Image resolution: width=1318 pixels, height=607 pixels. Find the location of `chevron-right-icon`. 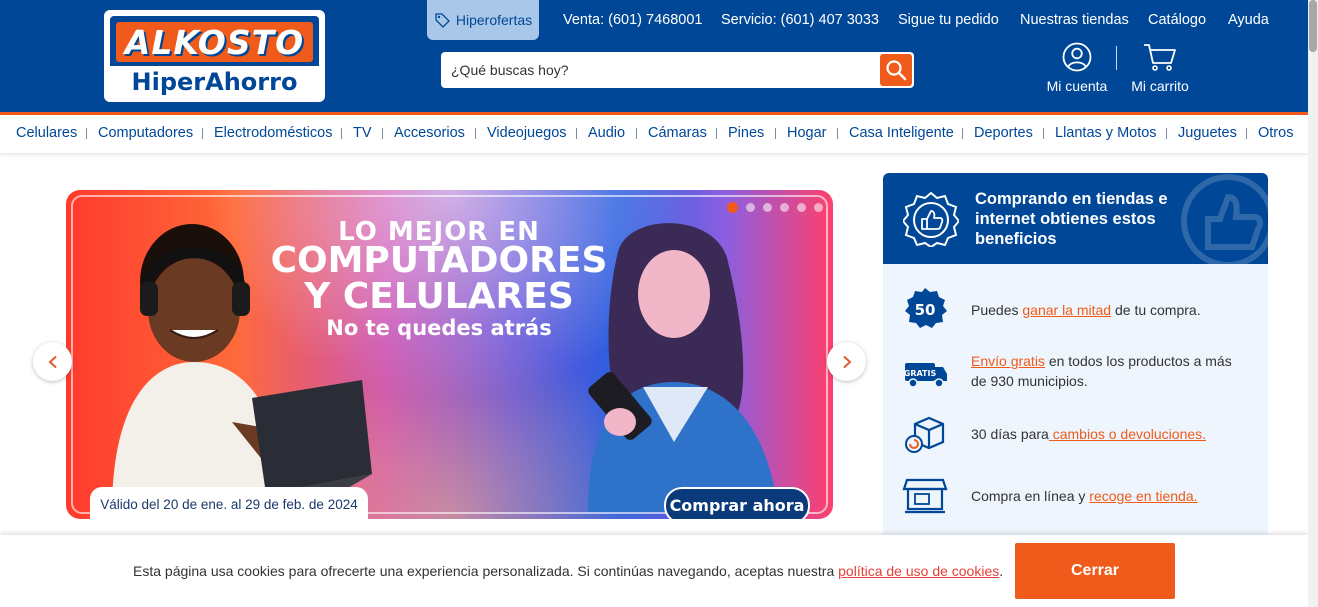

chevron-right-icon is located at coordinates (847, 361).